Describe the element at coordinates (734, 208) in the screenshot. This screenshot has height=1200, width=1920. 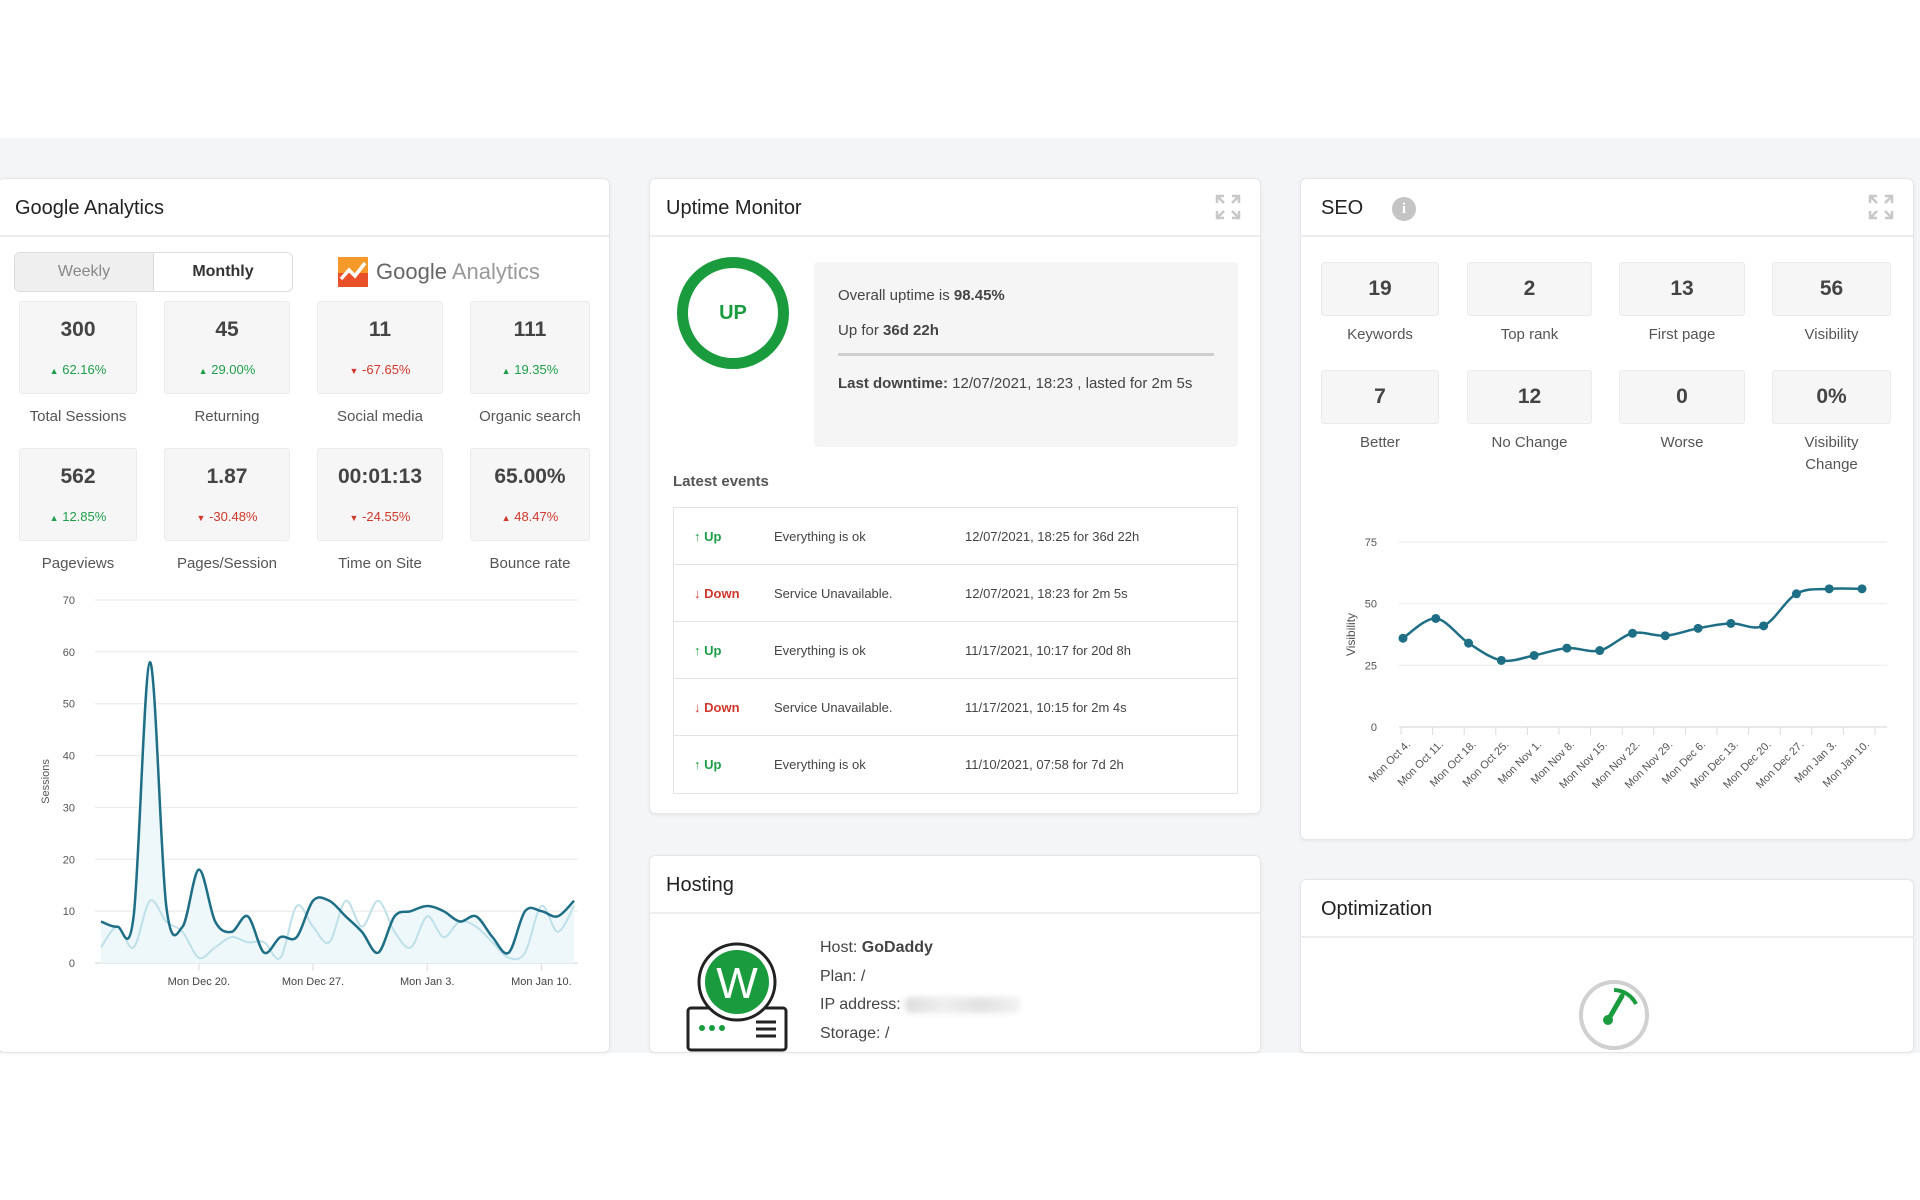
I see `panel-title: Uptime Monitor` at that location.